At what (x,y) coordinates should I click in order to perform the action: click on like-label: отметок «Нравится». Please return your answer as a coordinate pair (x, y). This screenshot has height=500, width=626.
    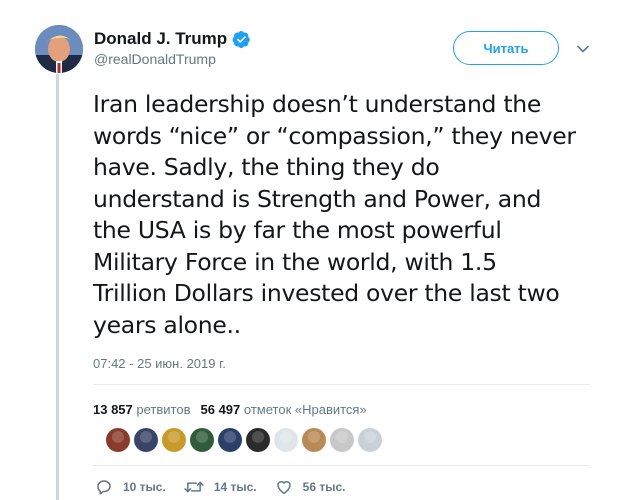
    Looking at the image, I should click on (305, 409).